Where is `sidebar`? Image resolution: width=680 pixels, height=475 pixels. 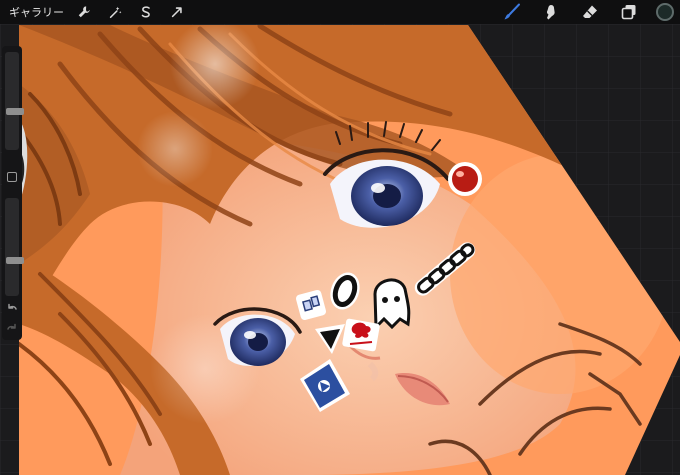 sidebar is located at coordinates (13, 193).